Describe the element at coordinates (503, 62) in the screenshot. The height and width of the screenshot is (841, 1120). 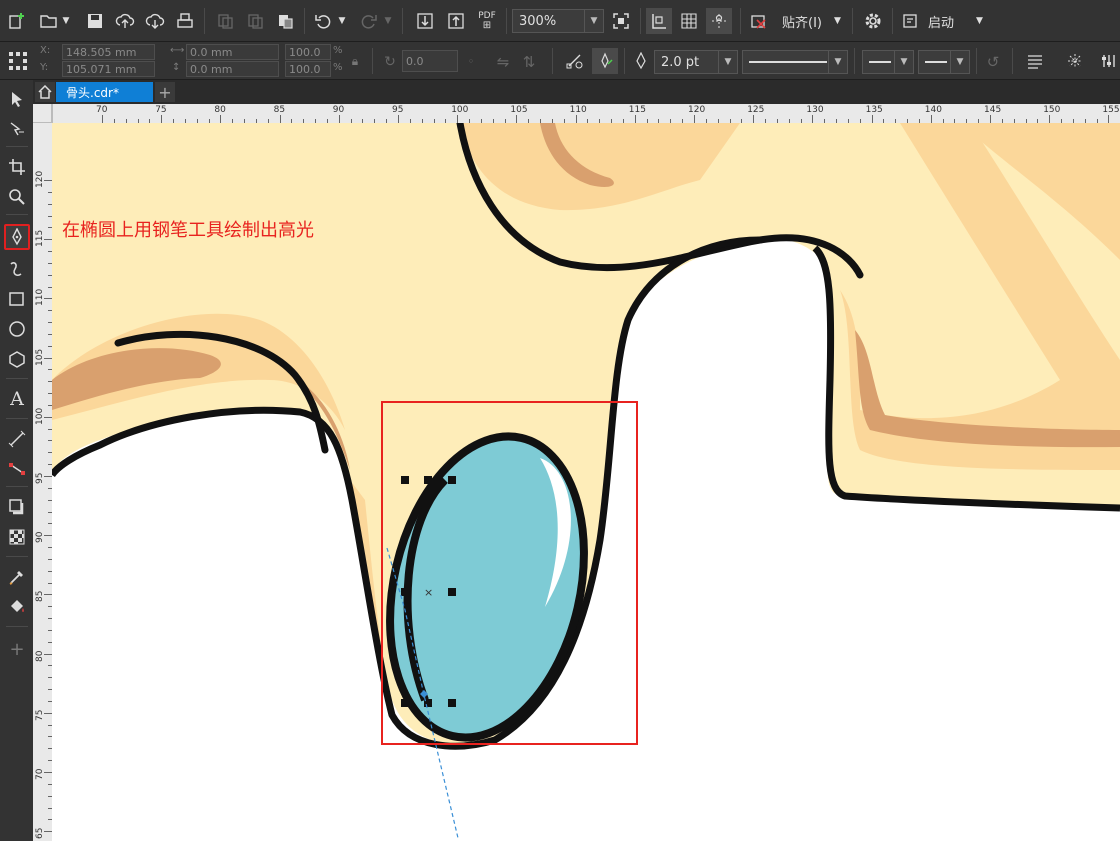
I see `mirror-horizontal-icon: ⇋` at that location.